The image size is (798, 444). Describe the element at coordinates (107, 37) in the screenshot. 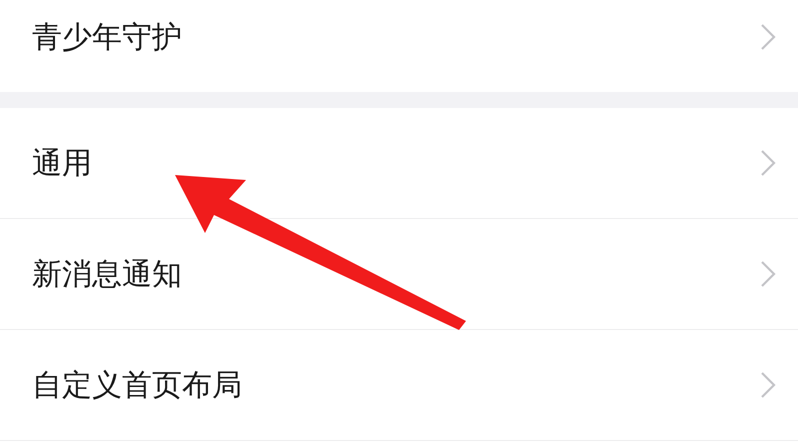

I see `item-label: 青少年守护` at that location.